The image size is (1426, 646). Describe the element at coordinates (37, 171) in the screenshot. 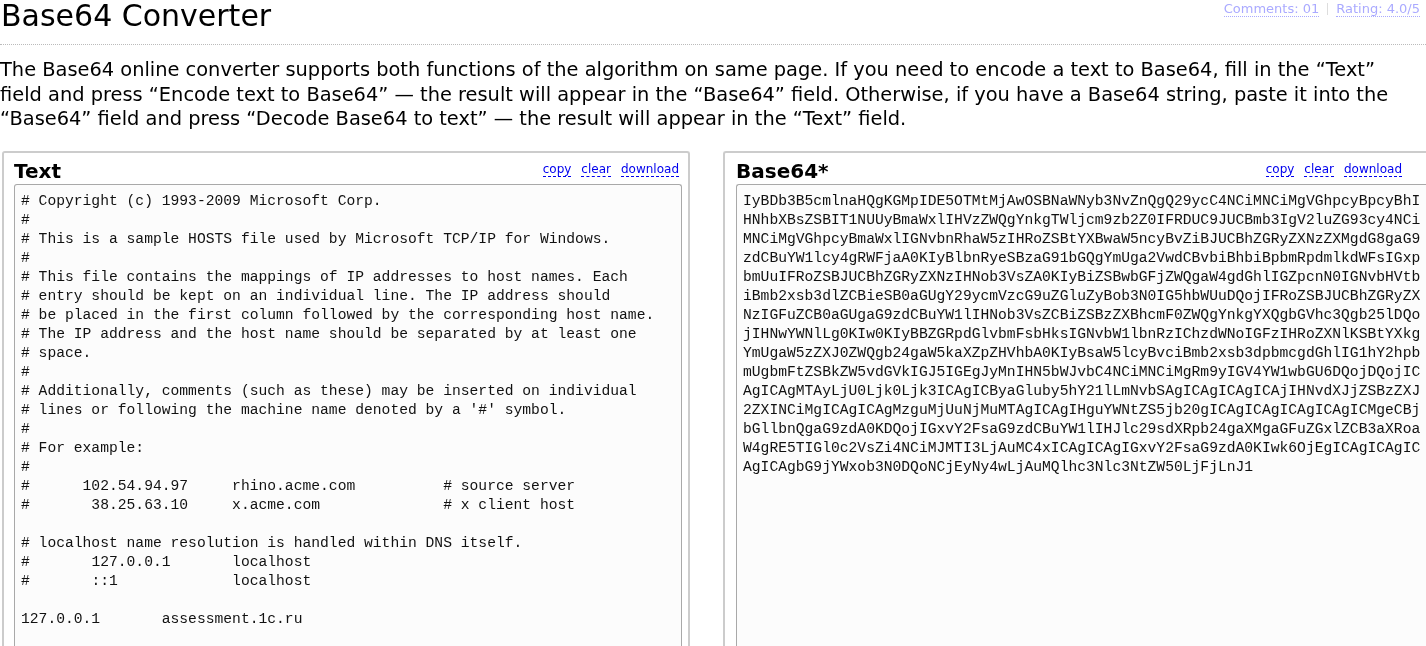

I see `panel-title: Text` at that location.